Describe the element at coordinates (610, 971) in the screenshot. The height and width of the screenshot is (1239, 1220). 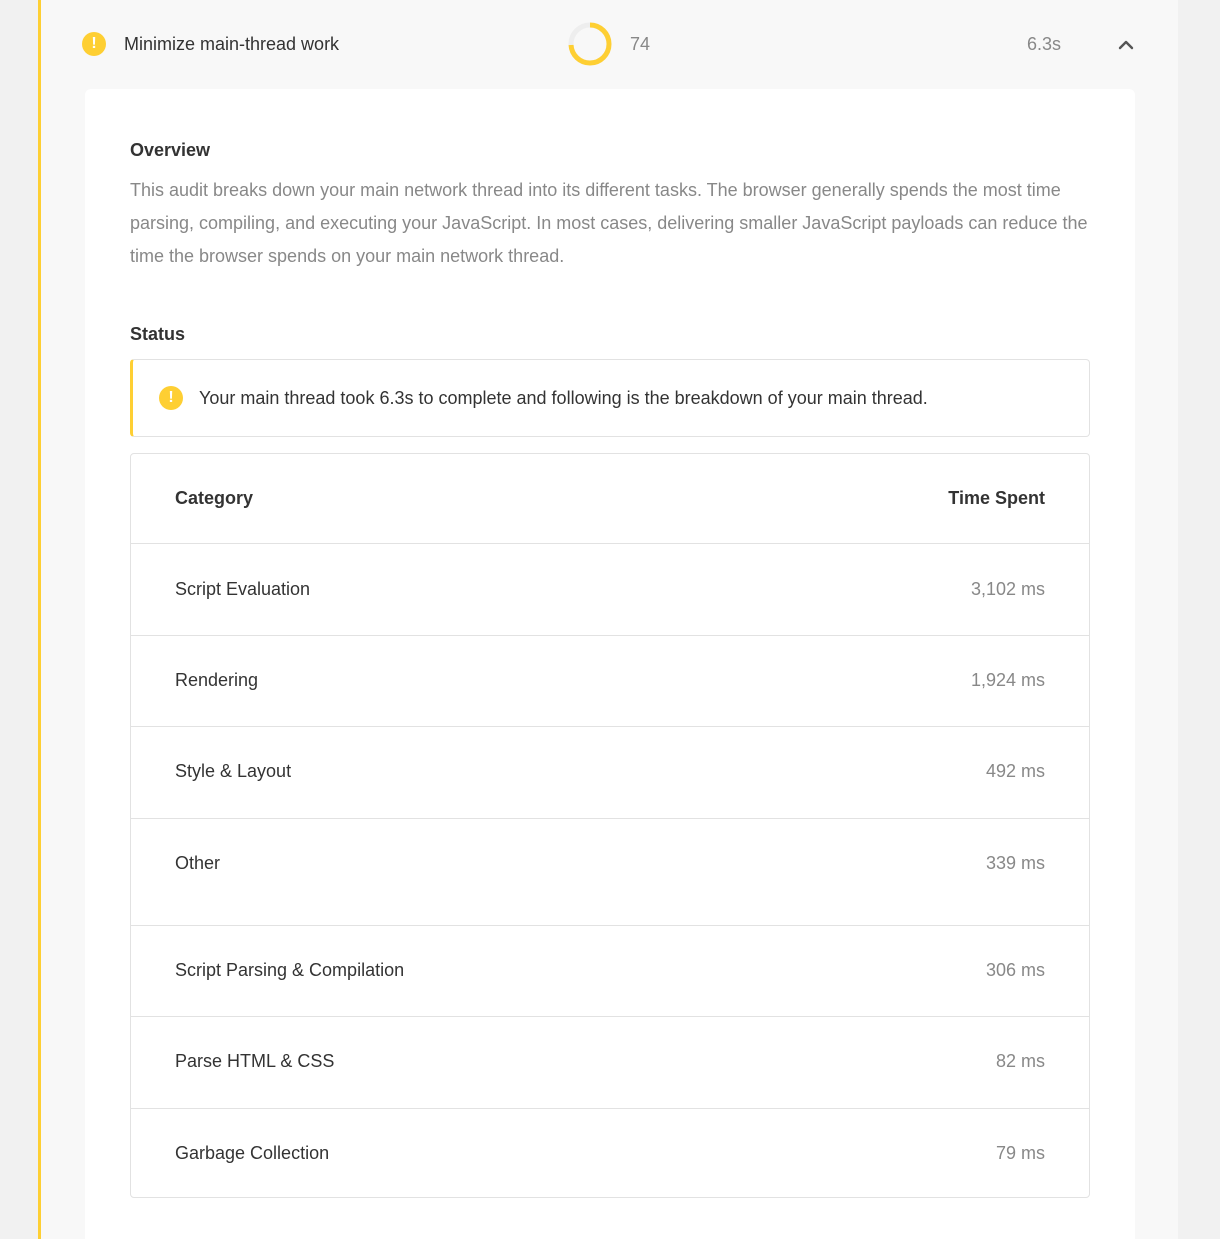
I see `table-row: Script Parsing & Compilation 306 ms` at that location.